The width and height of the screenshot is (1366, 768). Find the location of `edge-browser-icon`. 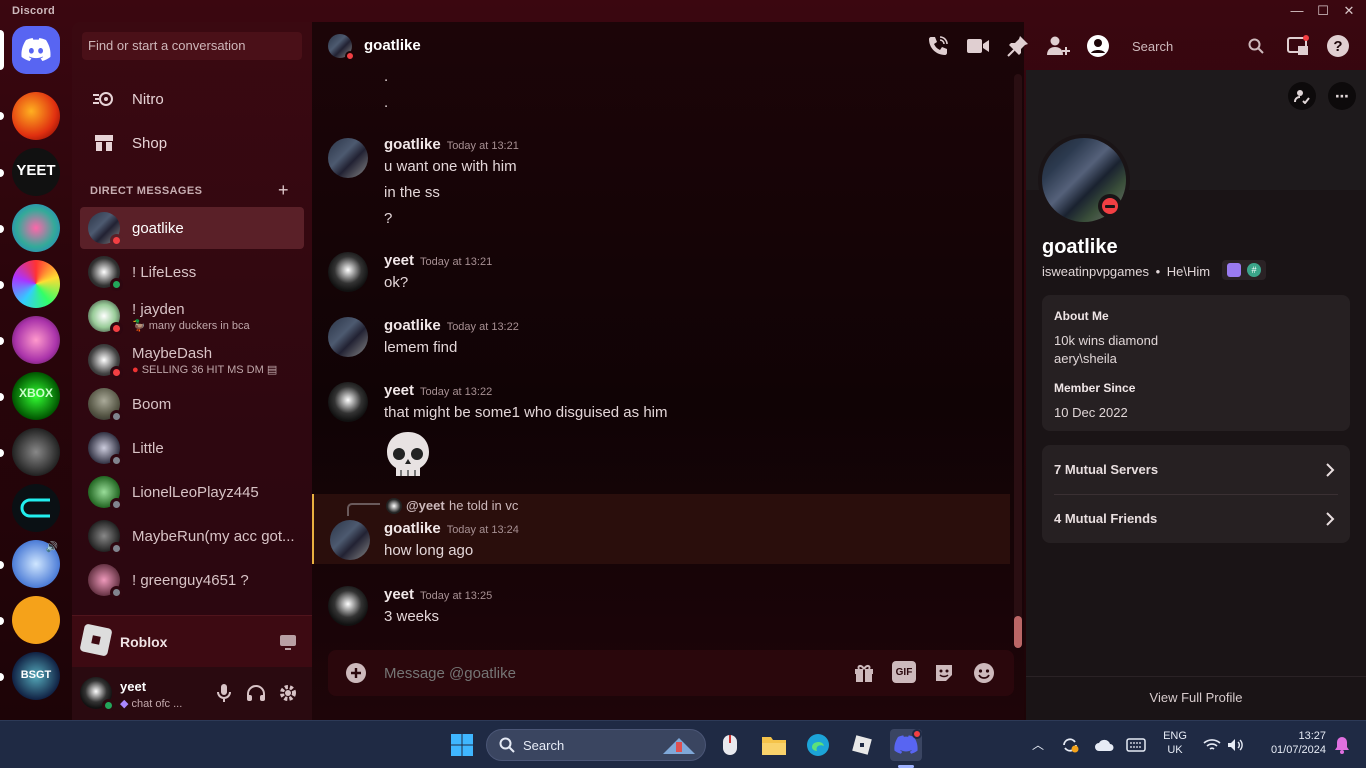

edge-browser-icon is located at coordinates (818, 745).